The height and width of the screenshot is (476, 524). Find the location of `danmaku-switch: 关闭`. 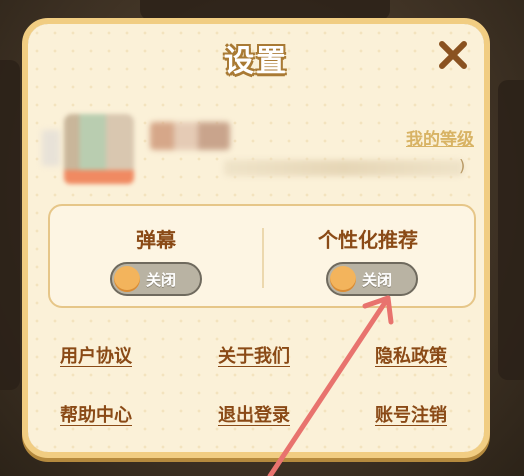

danmaku-switch: 关闭 is located at coordinates (156, 279).